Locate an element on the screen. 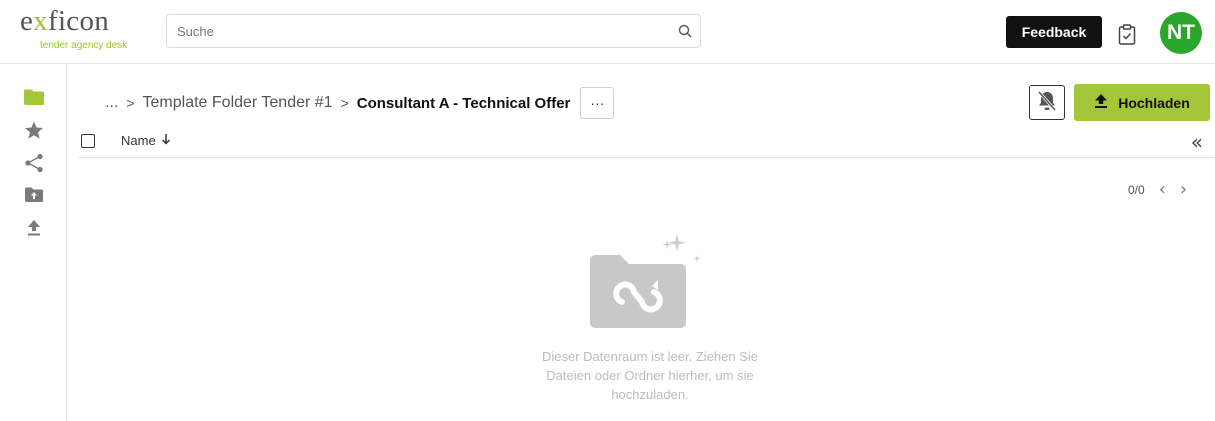 Image resolution: width=1215 pixels, height=421 pixels. sidebar is located at coordinates (33, 242).